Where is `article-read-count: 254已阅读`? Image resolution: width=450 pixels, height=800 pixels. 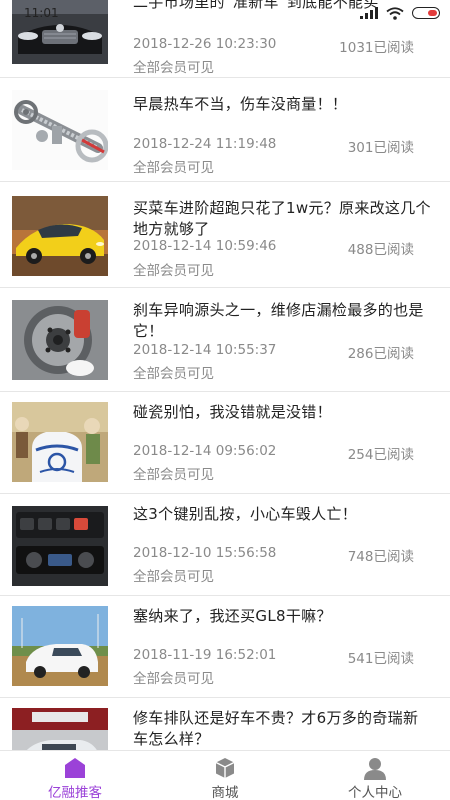 article-read-count: 254已阅读 is located at coordinates (380, 455).